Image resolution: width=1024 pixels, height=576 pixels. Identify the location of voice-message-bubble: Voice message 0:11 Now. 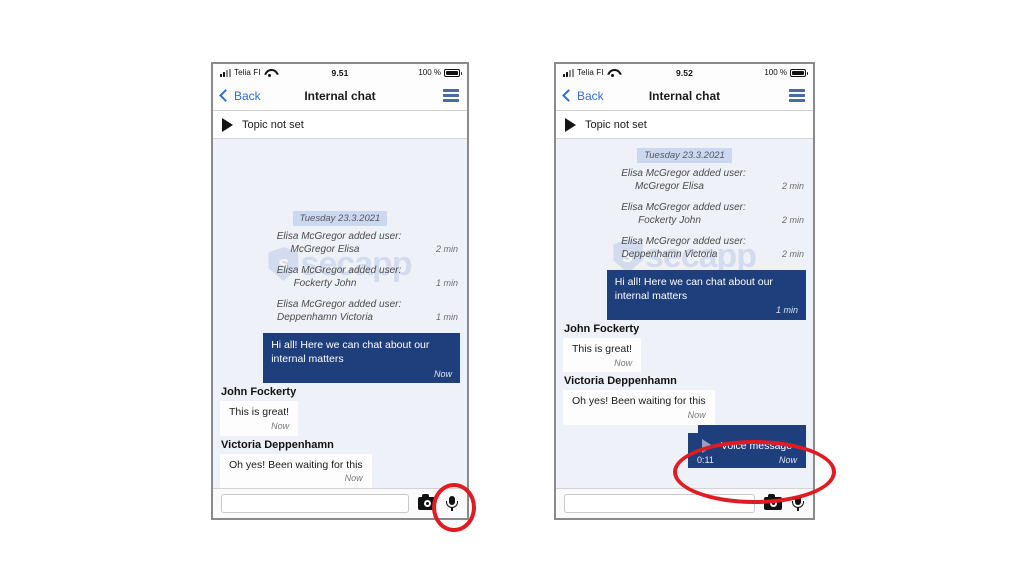
(747, 450).